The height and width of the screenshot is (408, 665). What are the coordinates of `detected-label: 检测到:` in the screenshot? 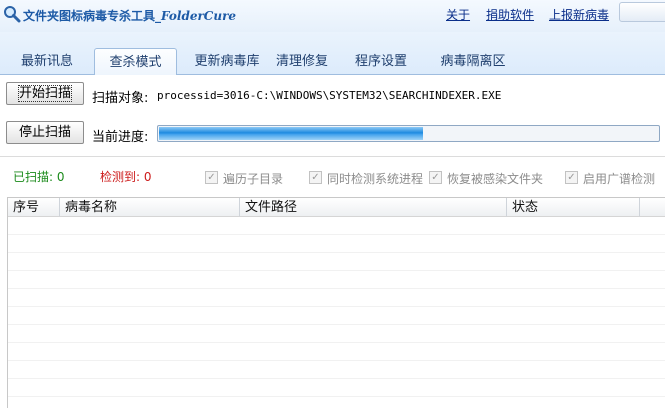 It's located at (120, 177).